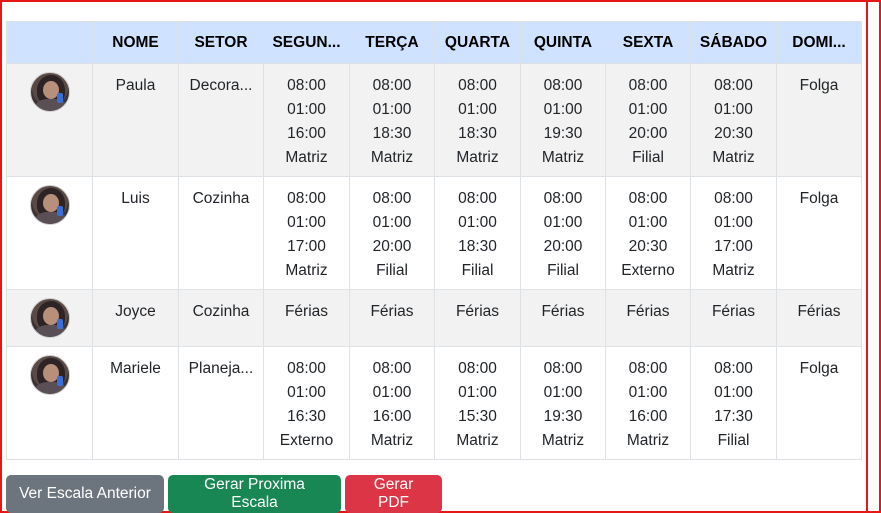  Describe the element at coordinates (306, 403) in the screenshot. I see `shift-cell-segunda: 08:00 01:00 16:30 Externo` at that location.